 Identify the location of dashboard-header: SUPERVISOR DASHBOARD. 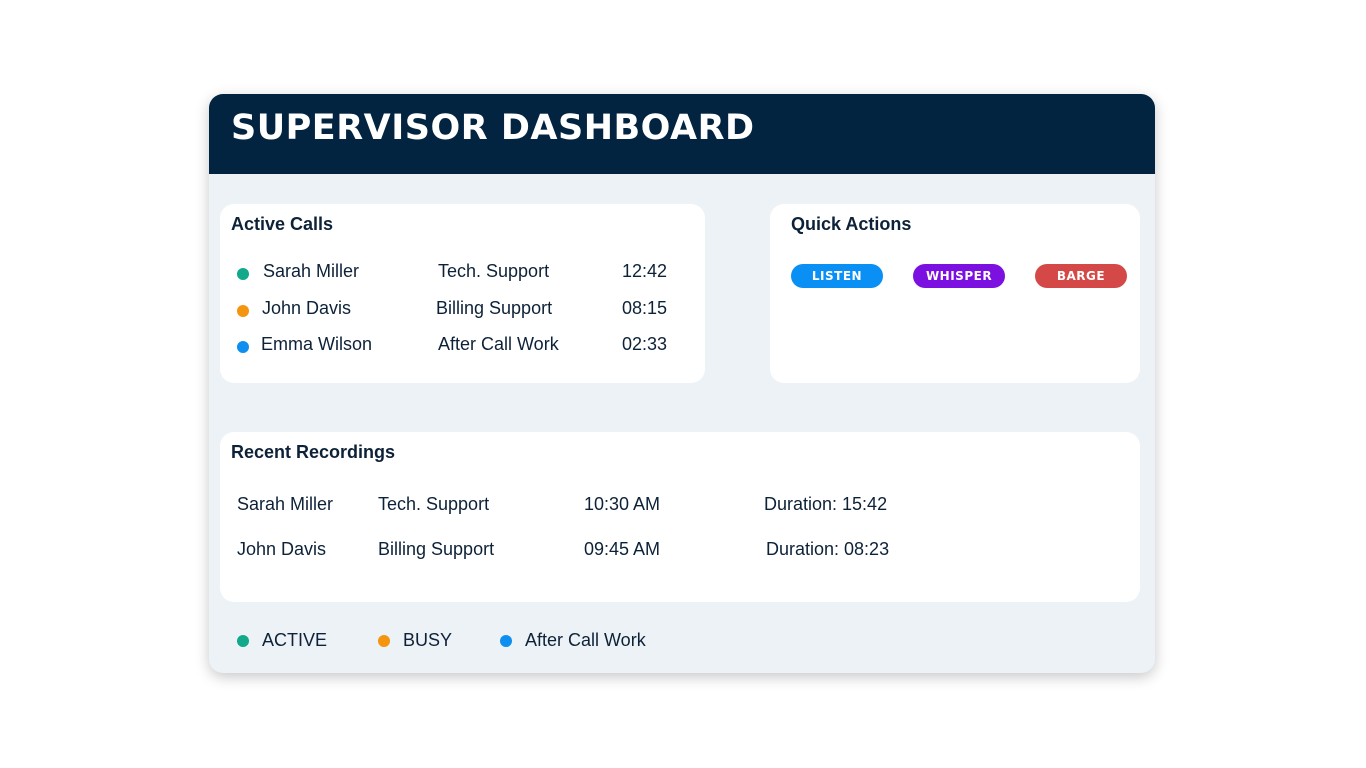
(682, 134).